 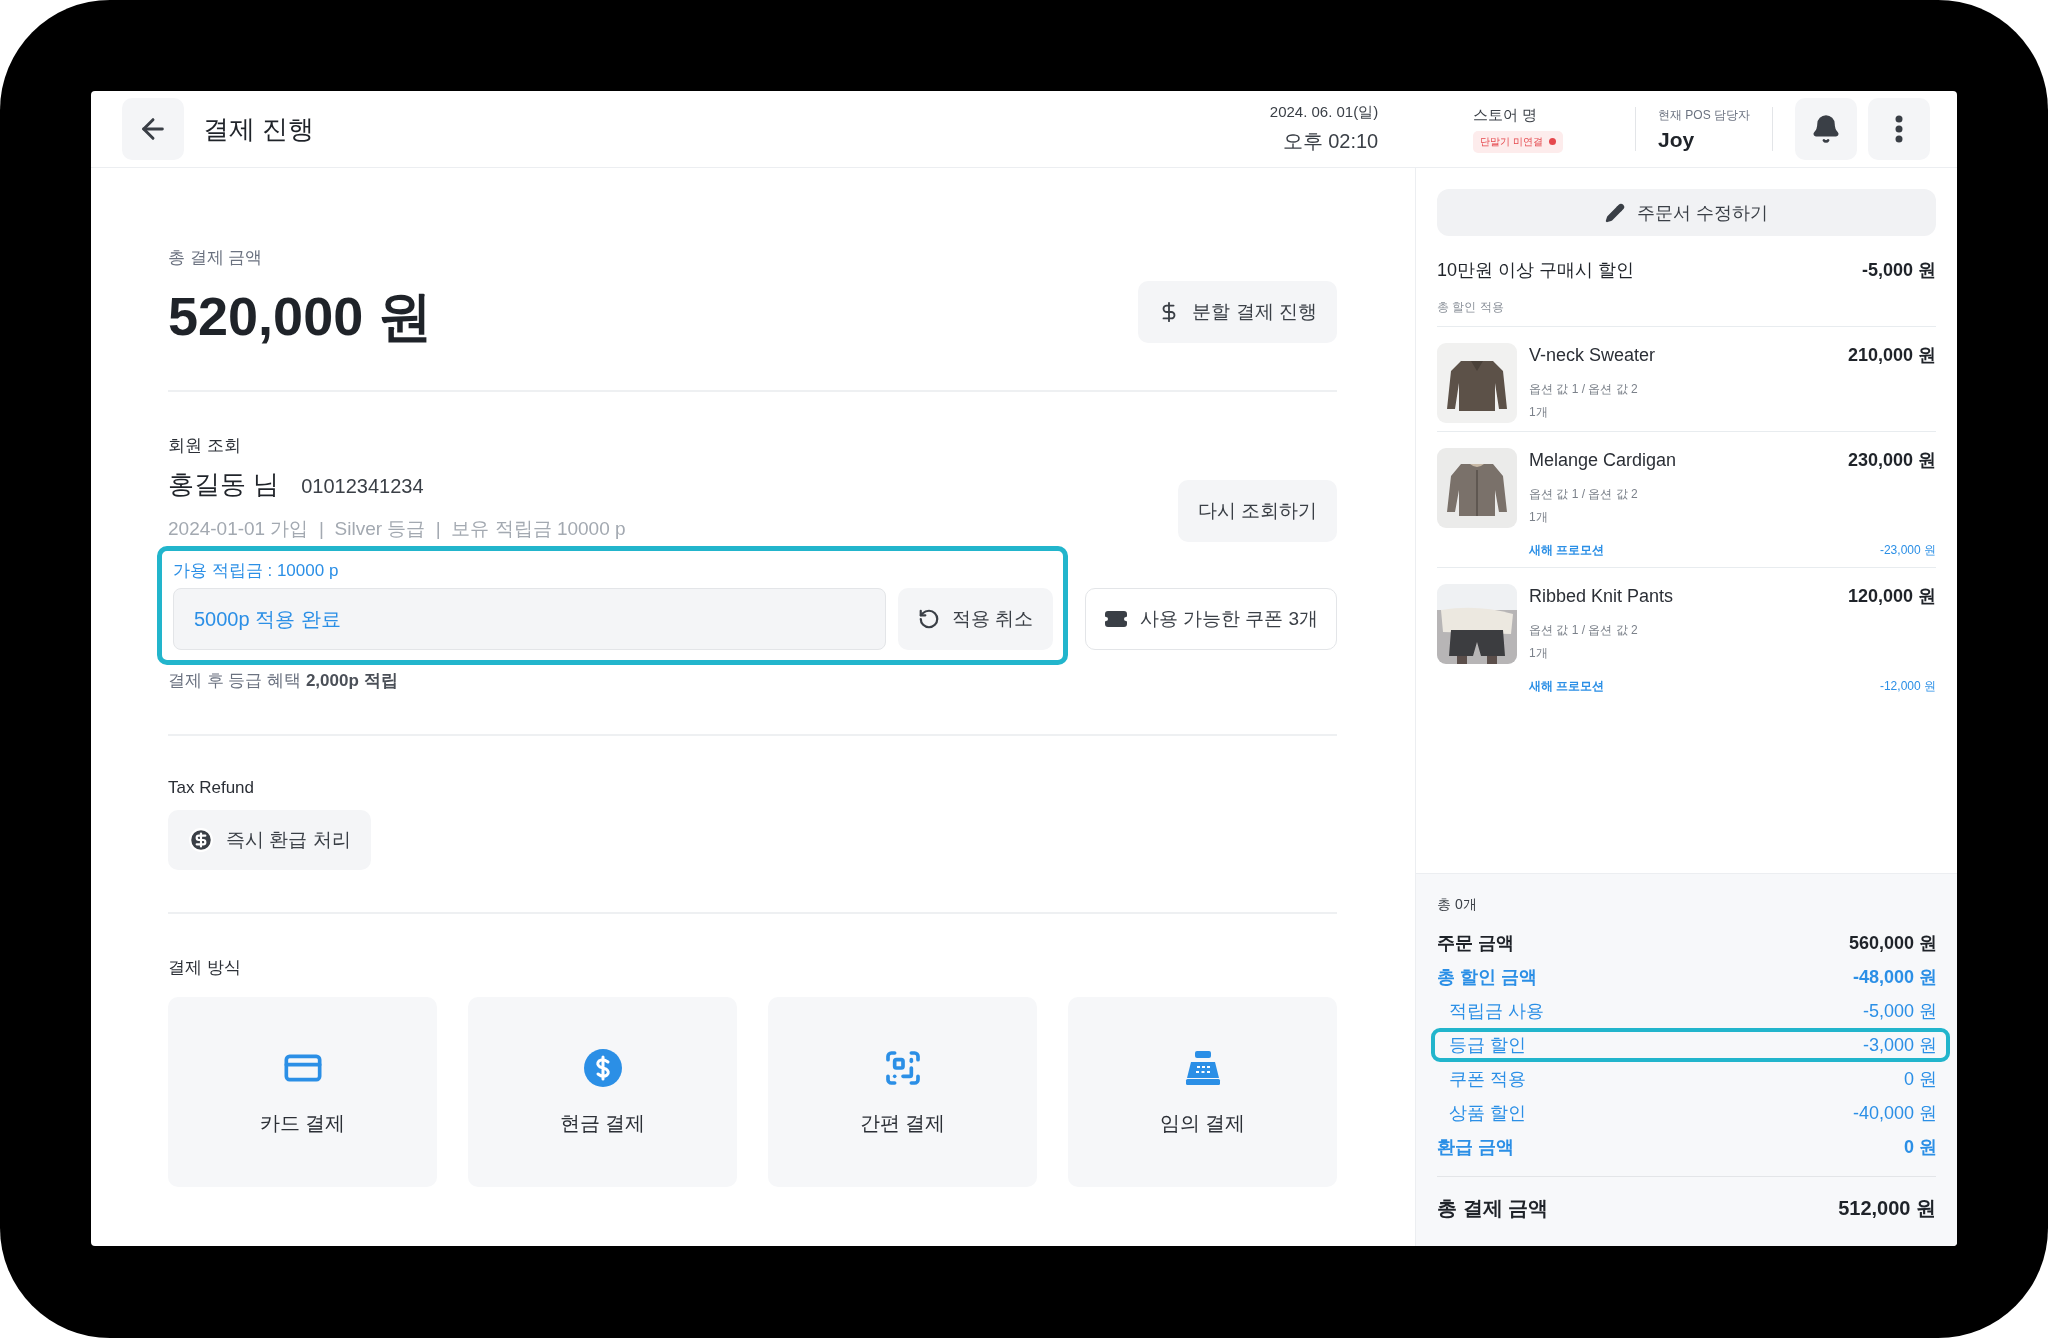 What do you see at coordinates (269, 840) in the screenshot?
I see `refund-button: 즉시 환급 처리` at bounding box center [269, 840].